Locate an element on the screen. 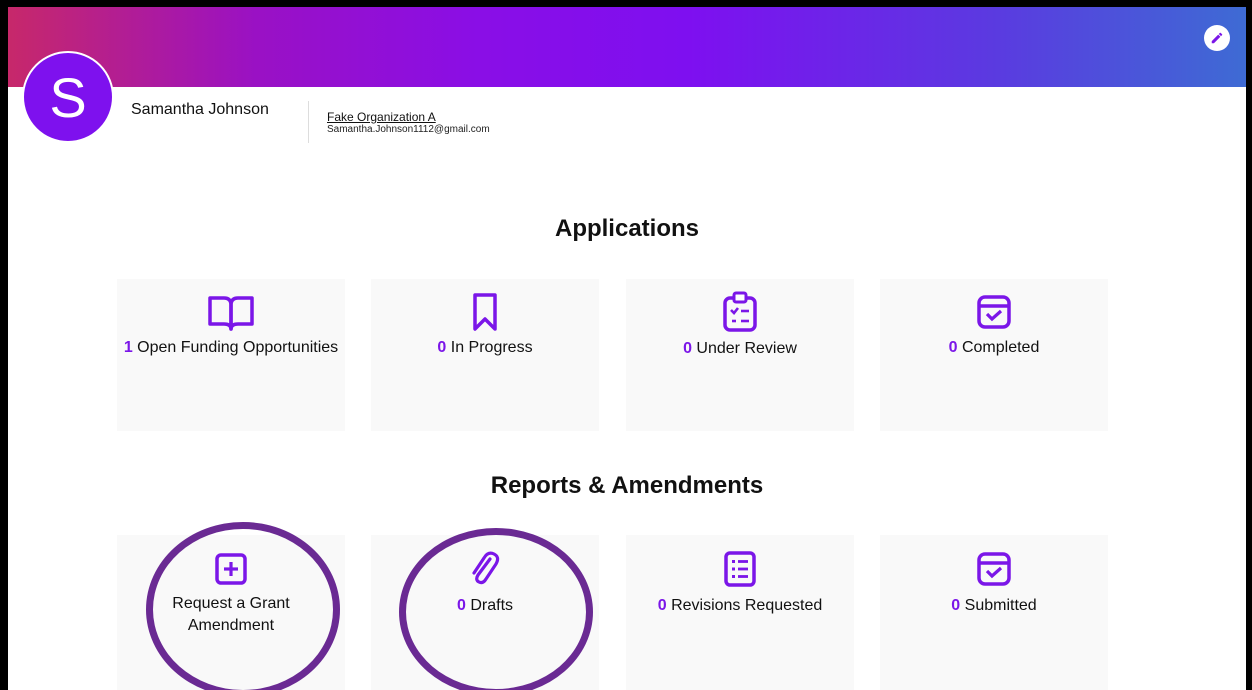  edit-profile-button is located at coordinates (1217, 38).